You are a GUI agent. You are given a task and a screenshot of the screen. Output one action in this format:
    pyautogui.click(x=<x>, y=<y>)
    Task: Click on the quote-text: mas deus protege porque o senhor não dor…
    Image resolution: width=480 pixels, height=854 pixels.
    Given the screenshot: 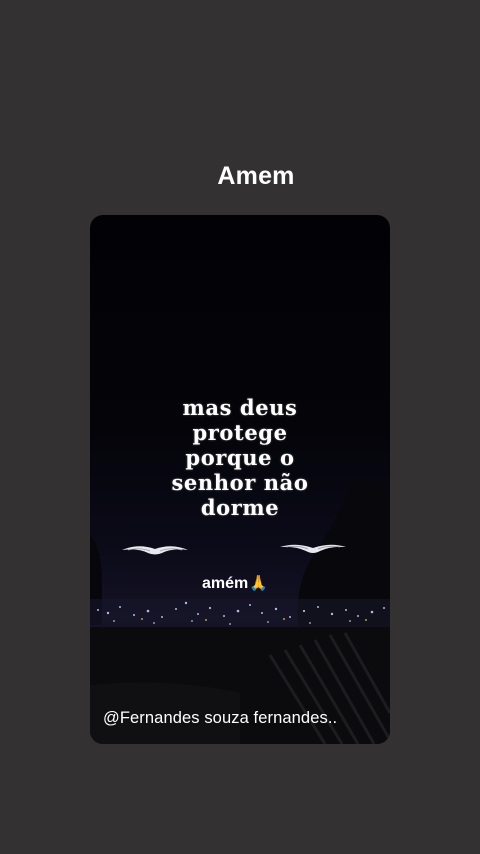 What is the action you would take?
    pyautogui.click(x=240, y=457)
    